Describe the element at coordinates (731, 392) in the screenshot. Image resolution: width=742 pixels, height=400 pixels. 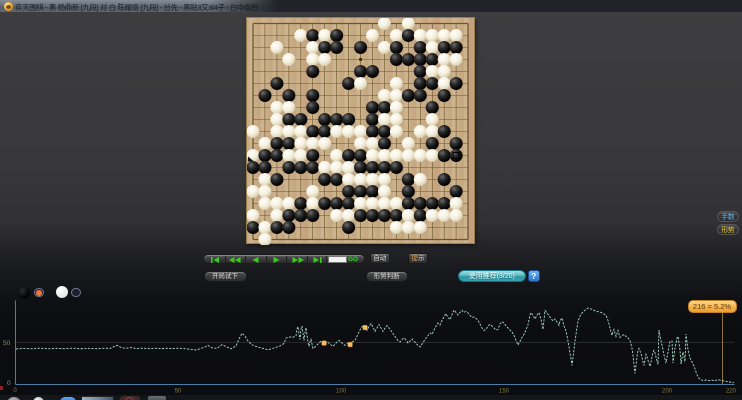
I see `svg-text: 220` at that location.